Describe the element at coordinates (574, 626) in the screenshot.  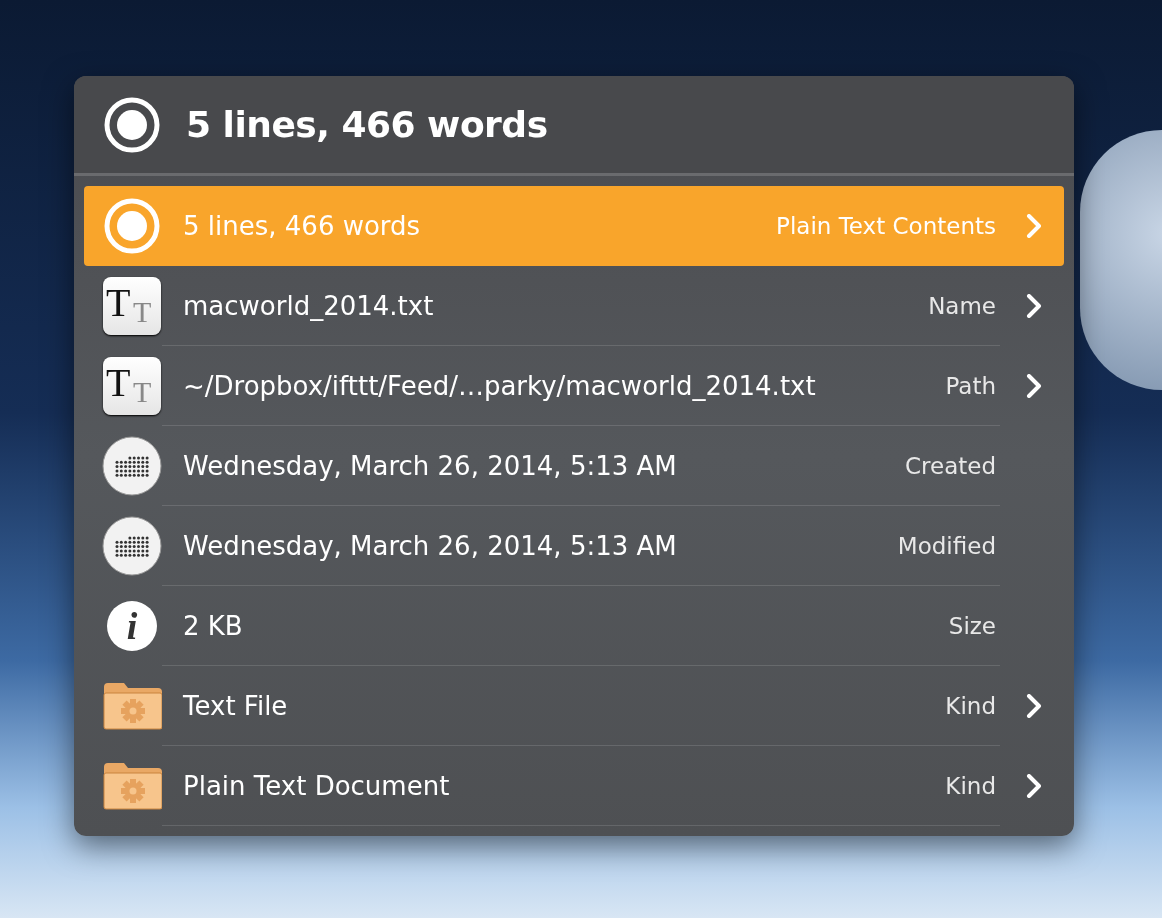
I see `result-row: i 2 KB Size` at that location.